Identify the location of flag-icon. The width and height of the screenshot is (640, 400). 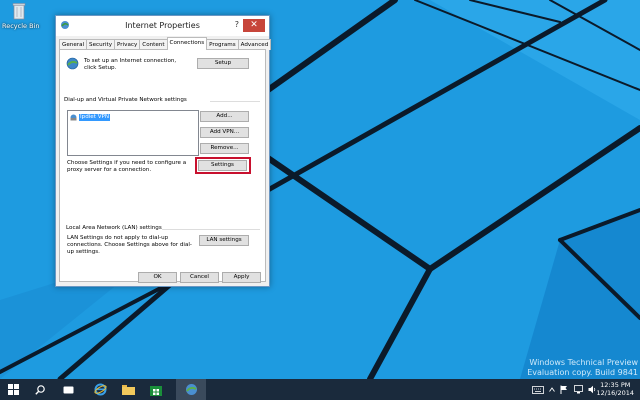
(563, 389).